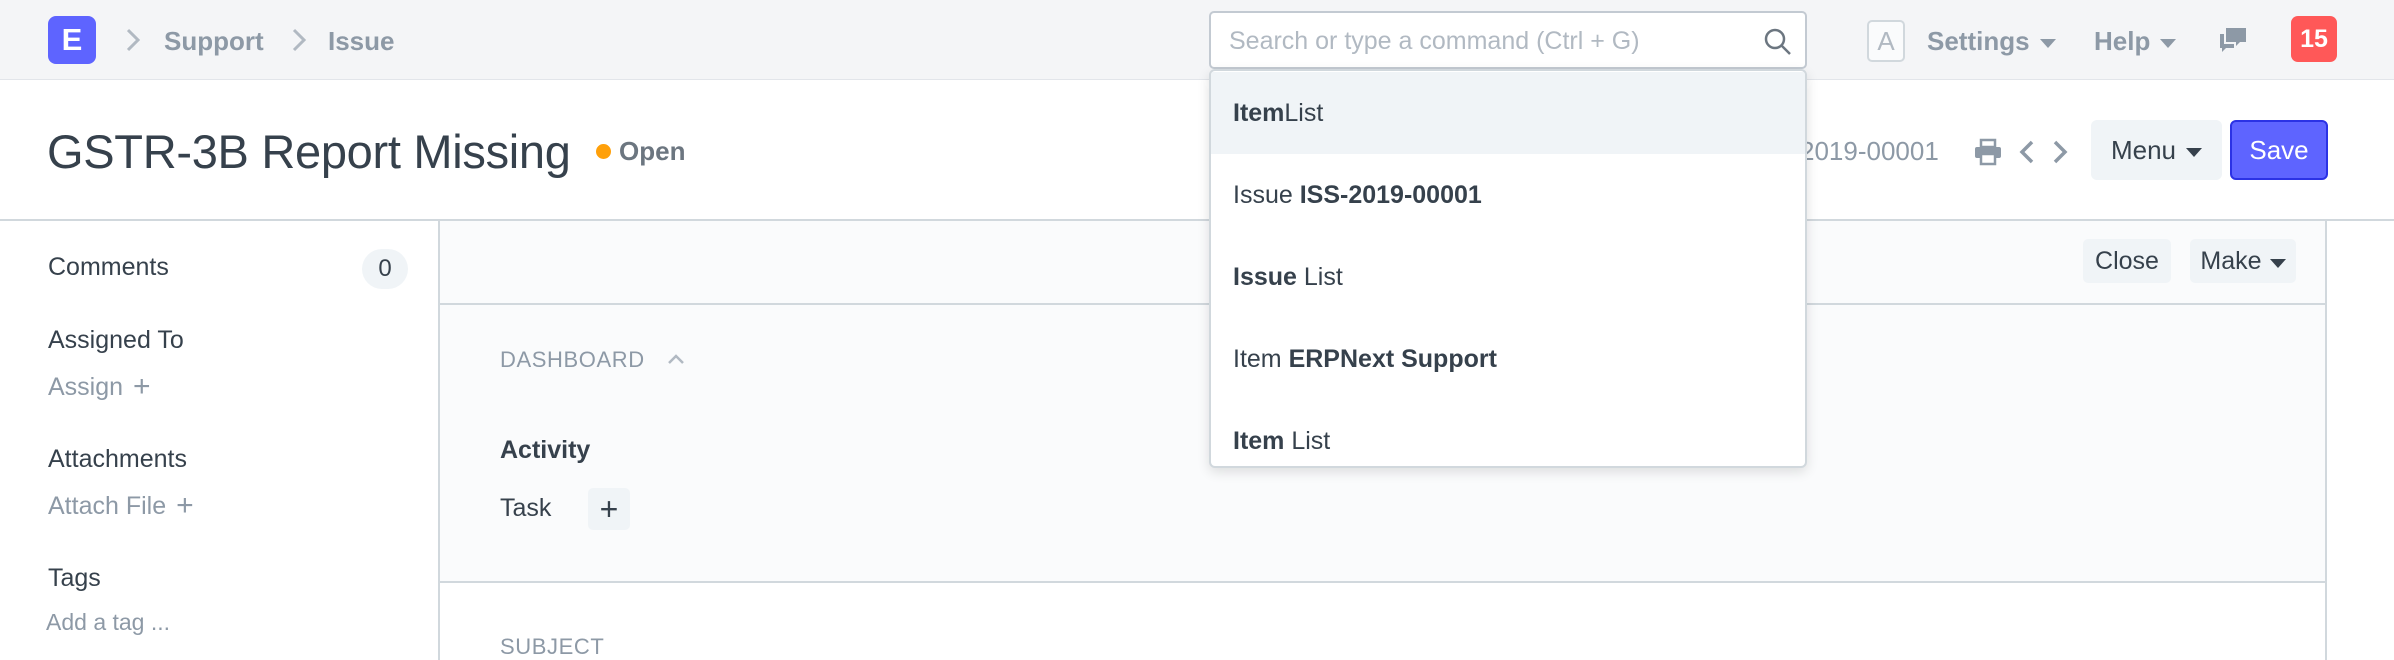 The height and width of the screenshot is (660, 2394). What do you see at coordinates (117, 459) in the screenshot?
I see `attachments-heading: Attachments` at bounding box center [117, 459].